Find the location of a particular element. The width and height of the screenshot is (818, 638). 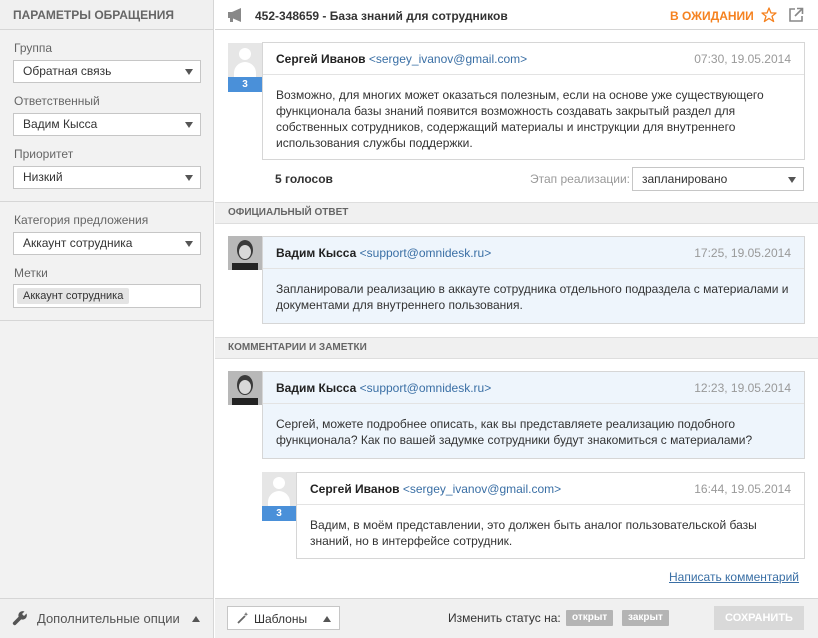

votes-count: 5 голосов is located at coordinates (304, 179).